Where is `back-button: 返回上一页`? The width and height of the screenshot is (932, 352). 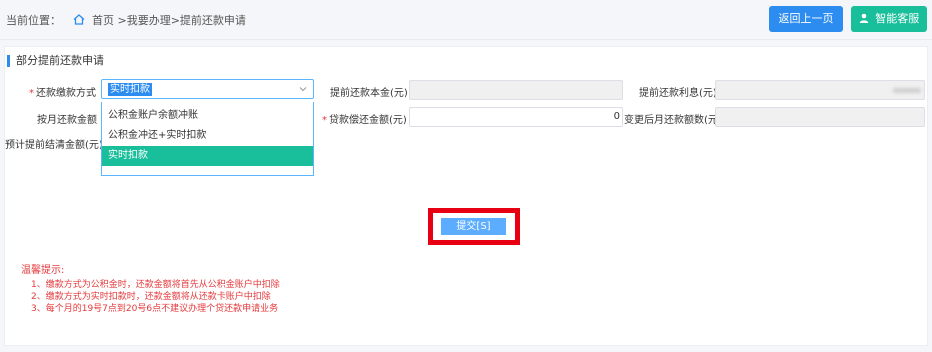 back-button: 返回上一页 is located at coordinates (806, 19).